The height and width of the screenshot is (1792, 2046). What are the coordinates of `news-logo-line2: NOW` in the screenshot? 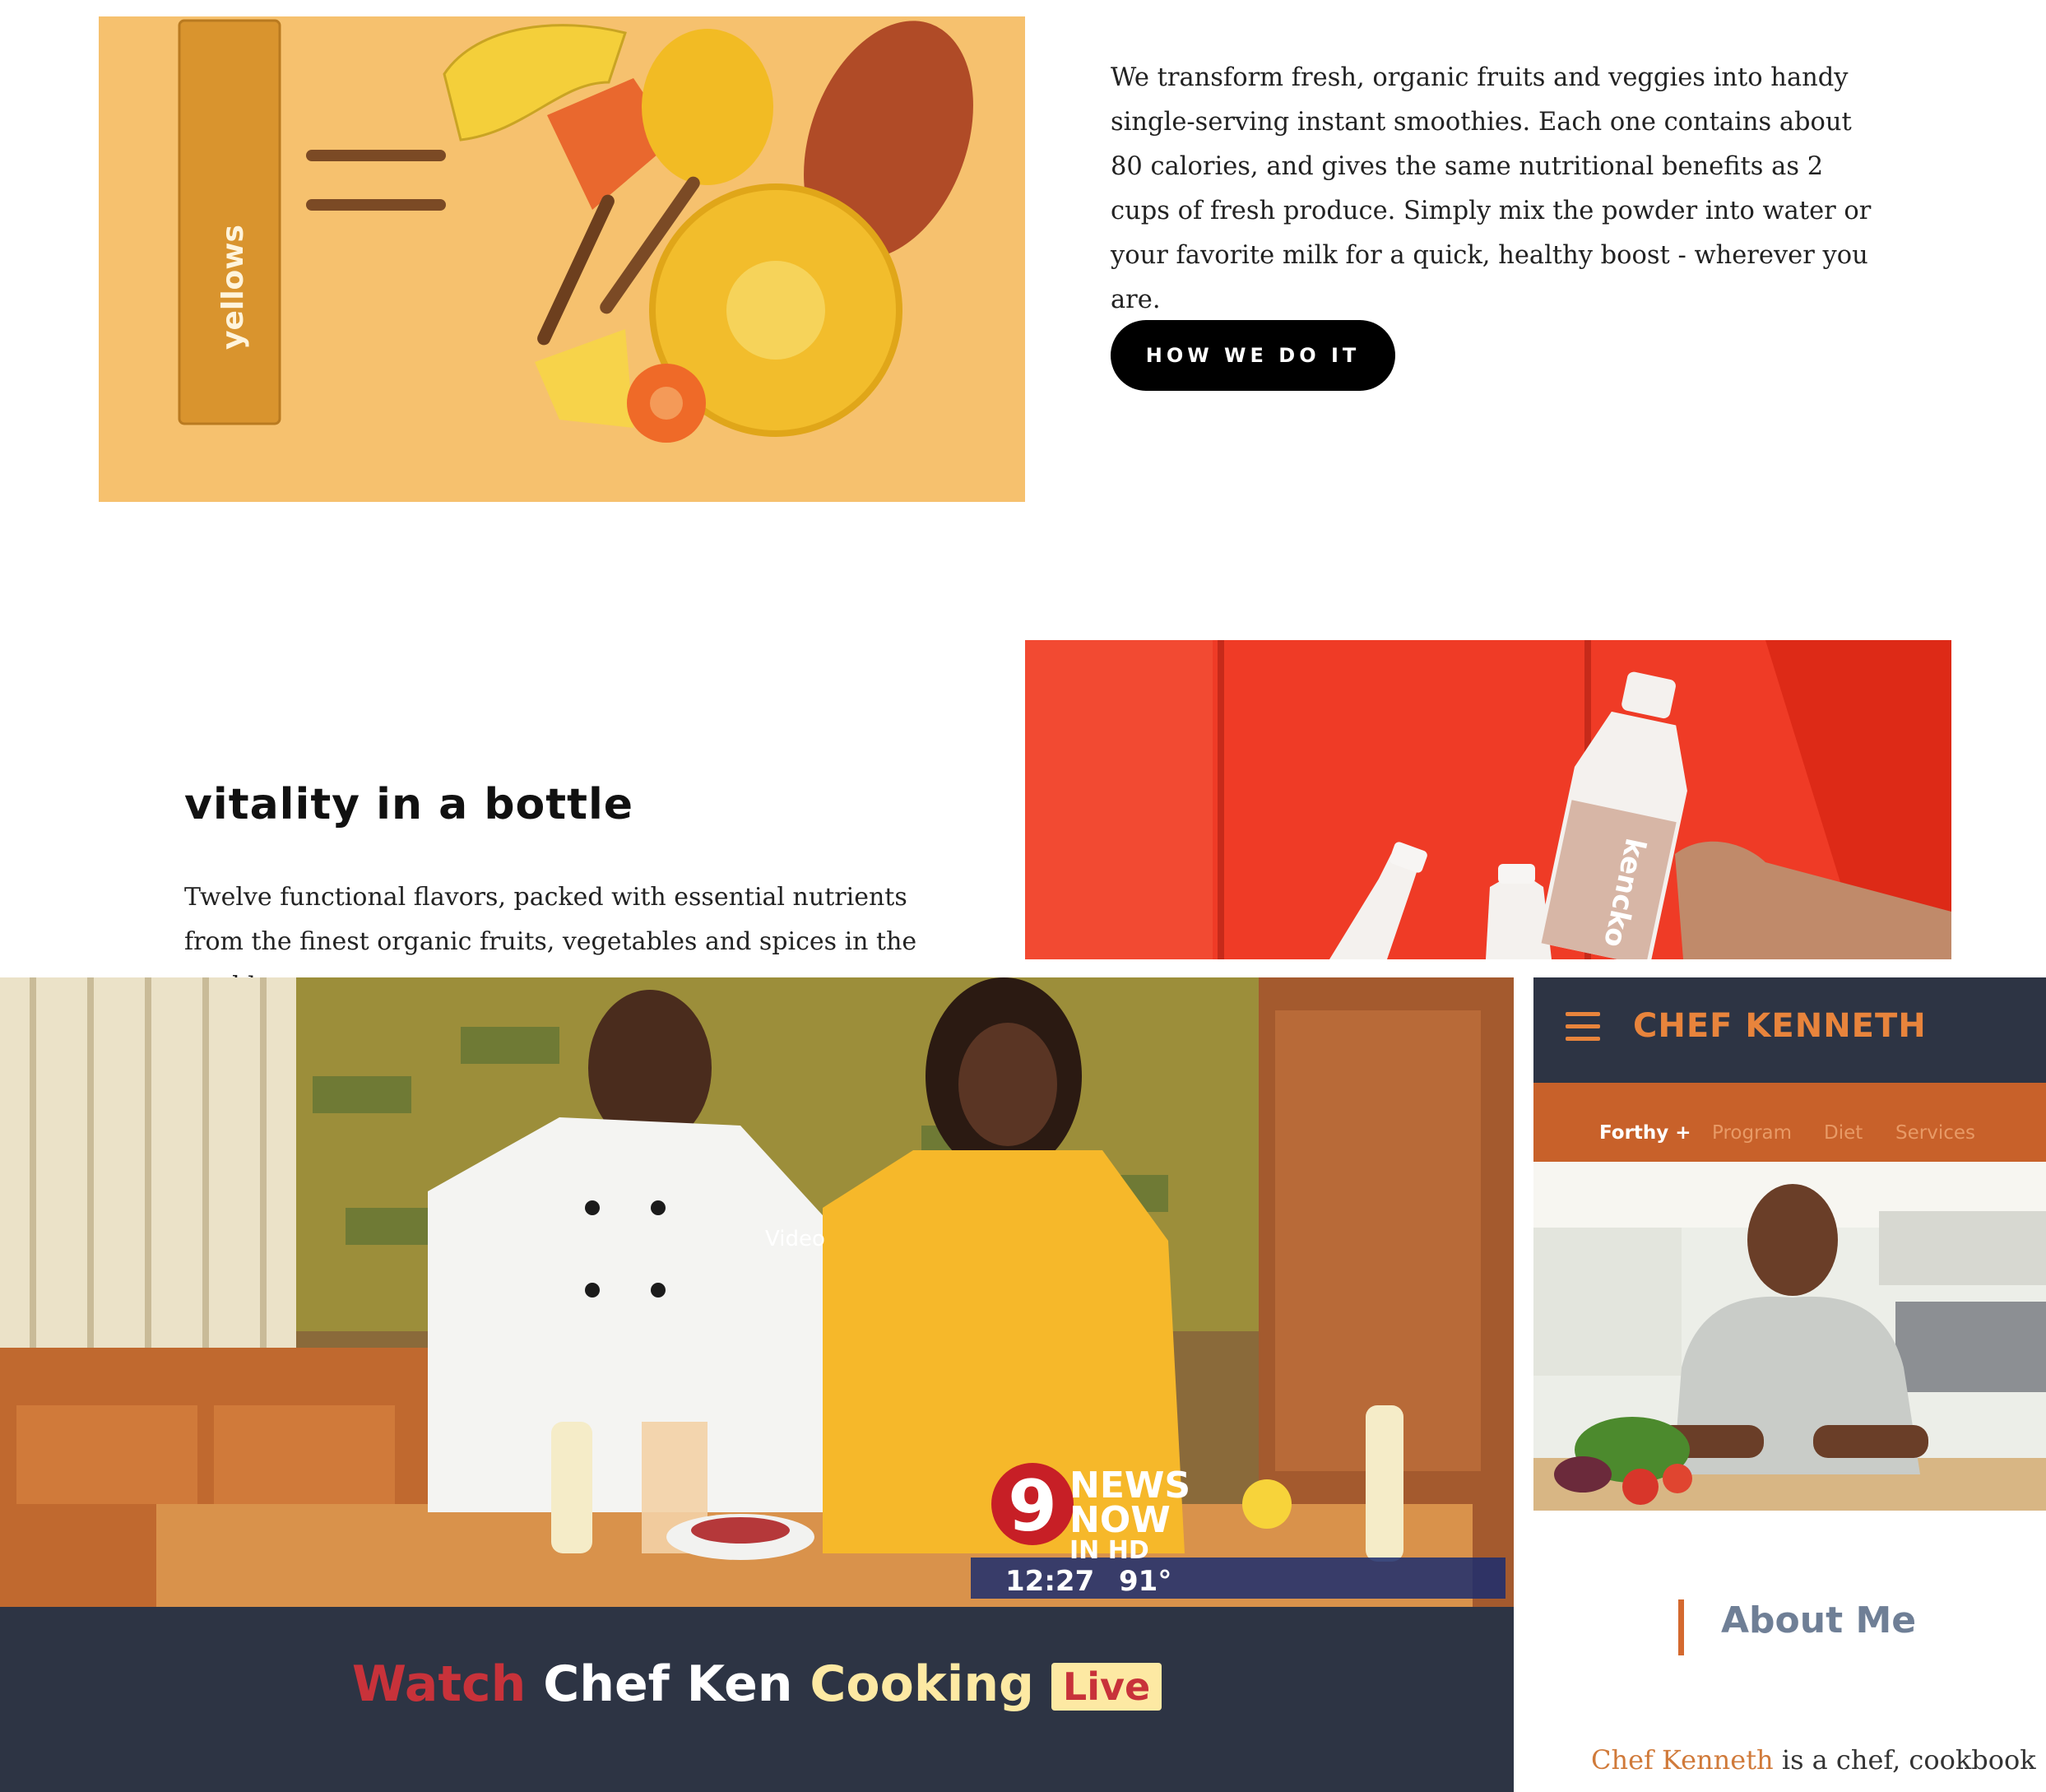 It's located at (1120, 1520).